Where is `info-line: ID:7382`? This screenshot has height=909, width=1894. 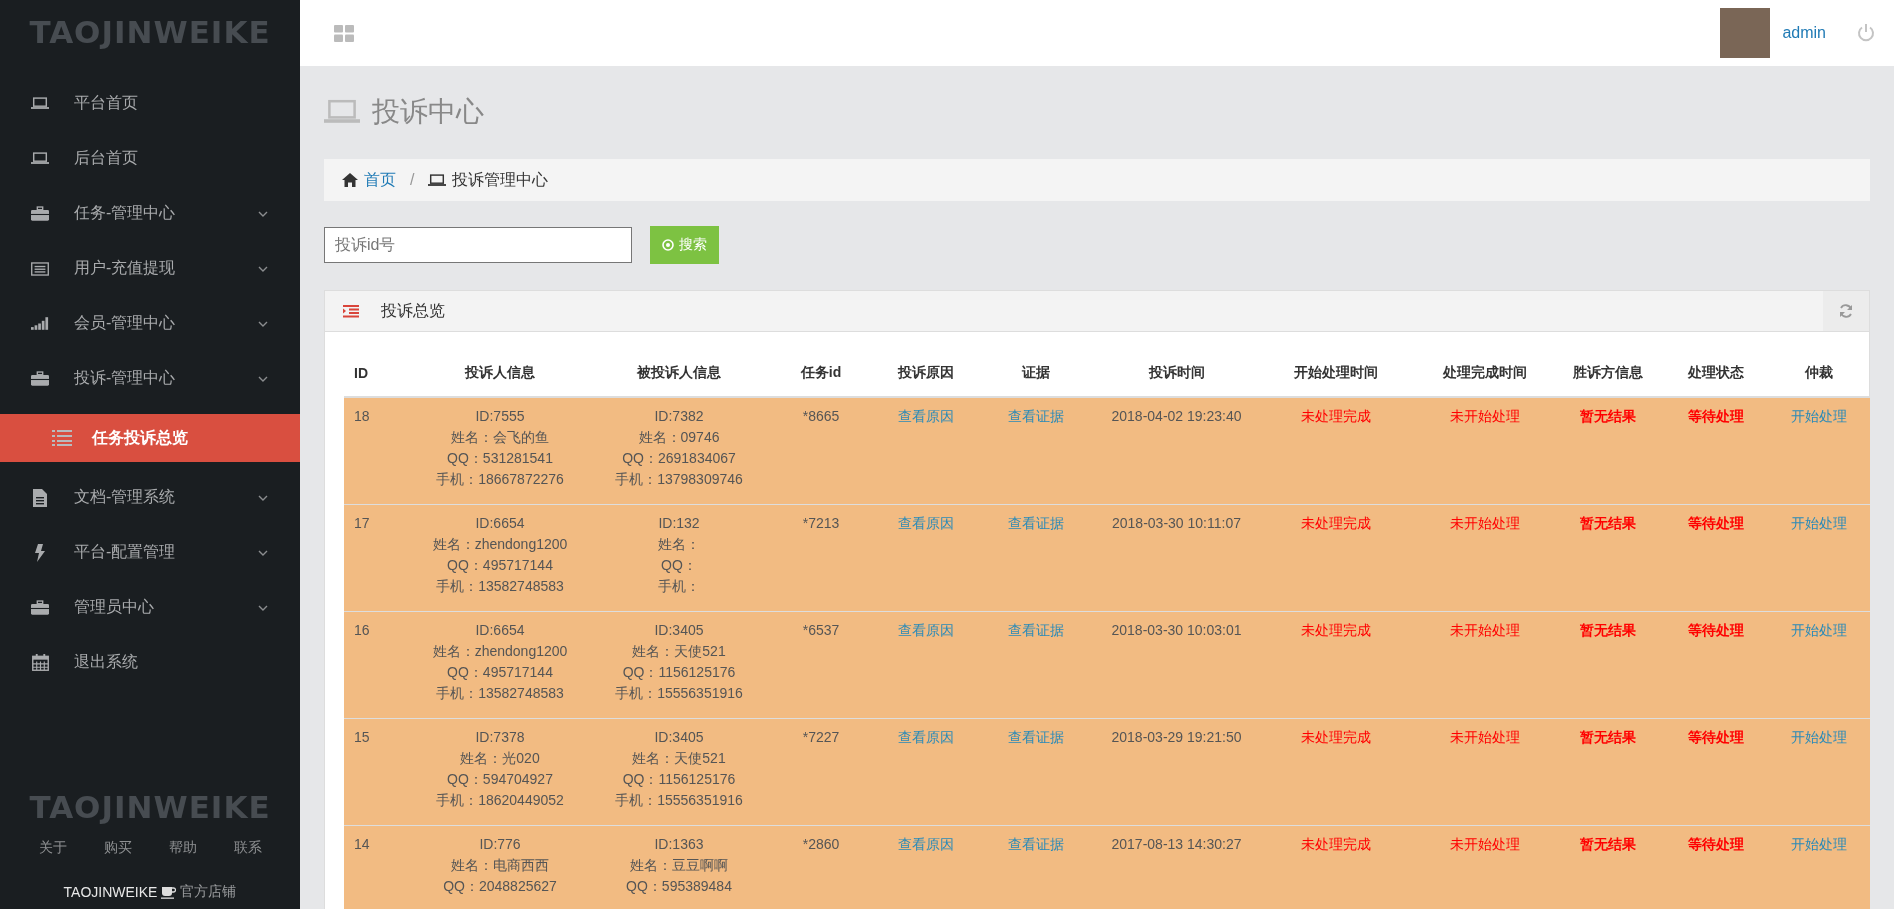
info-line: ID:7382 is located at coordinates (679, 416).